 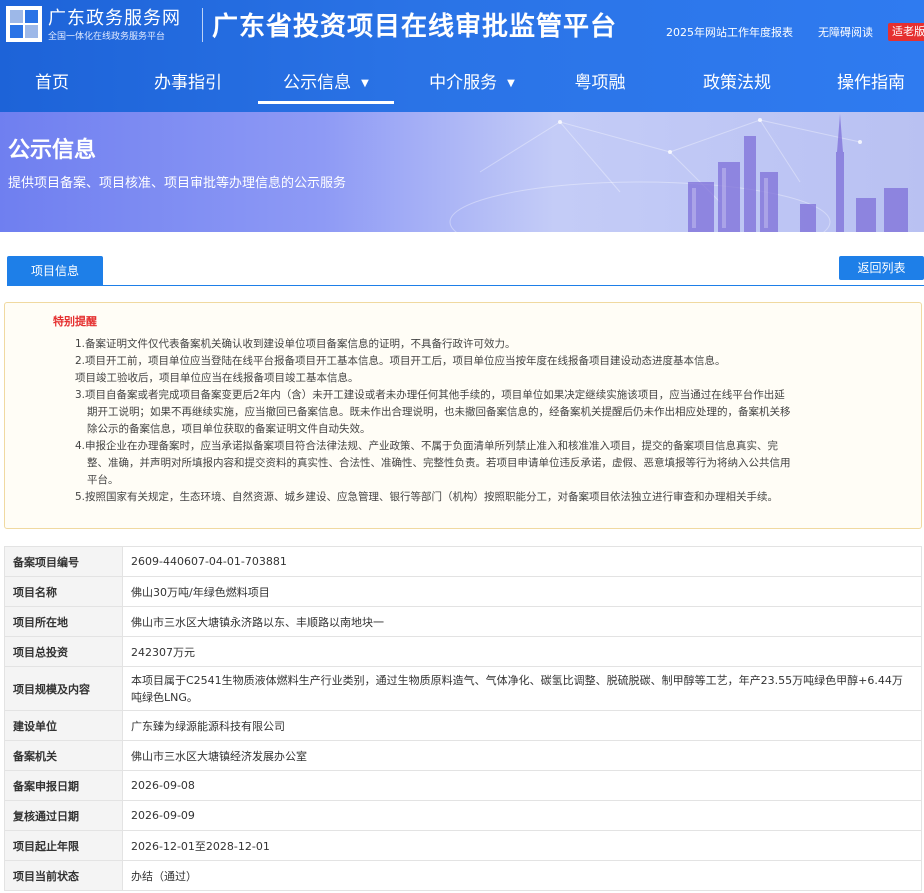 I want to click on elder-mode-button: 适老版, so click(x=906, y=32).